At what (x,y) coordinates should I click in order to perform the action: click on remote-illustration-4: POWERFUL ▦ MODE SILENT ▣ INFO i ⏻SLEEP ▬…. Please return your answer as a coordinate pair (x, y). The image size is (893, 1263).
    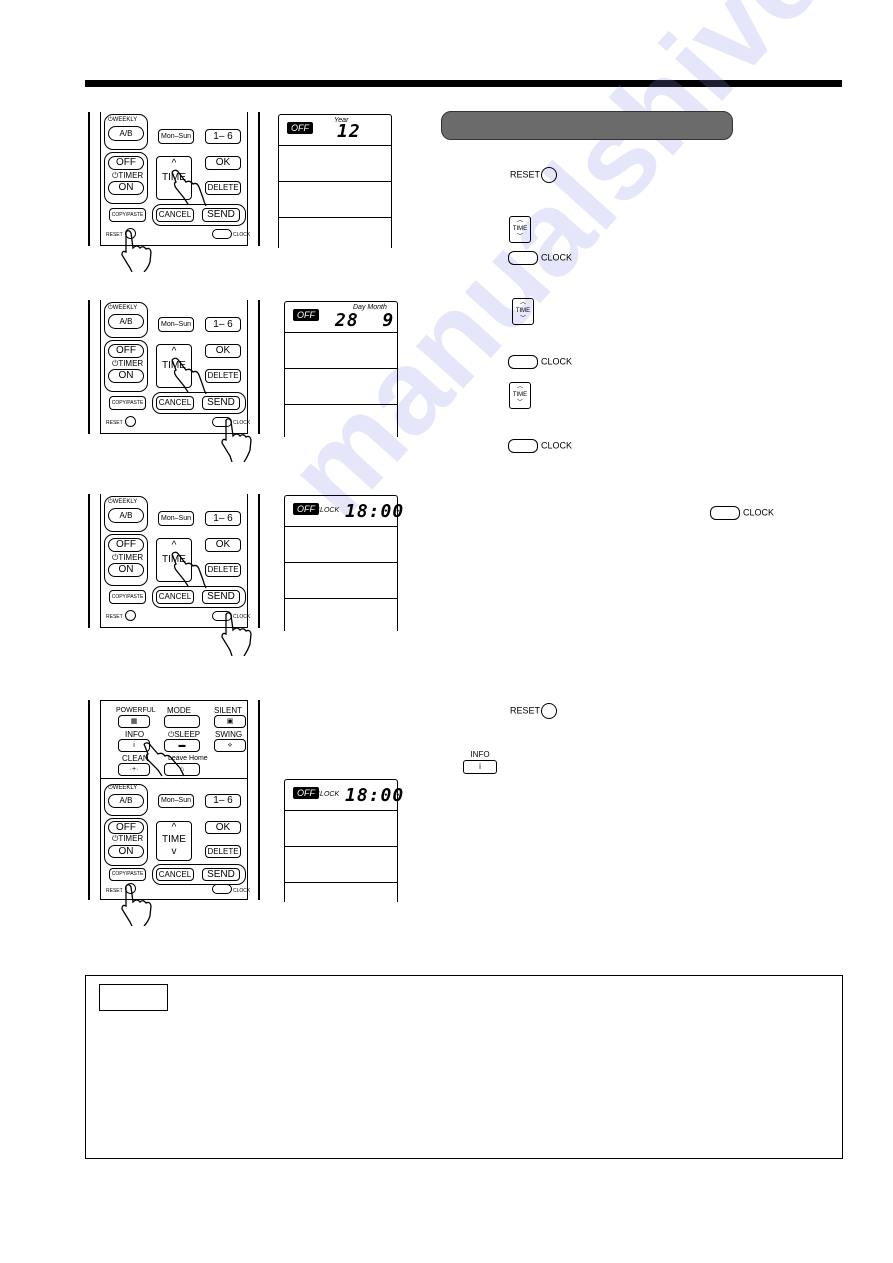
    Looking at the image, I should click on (174, 800).